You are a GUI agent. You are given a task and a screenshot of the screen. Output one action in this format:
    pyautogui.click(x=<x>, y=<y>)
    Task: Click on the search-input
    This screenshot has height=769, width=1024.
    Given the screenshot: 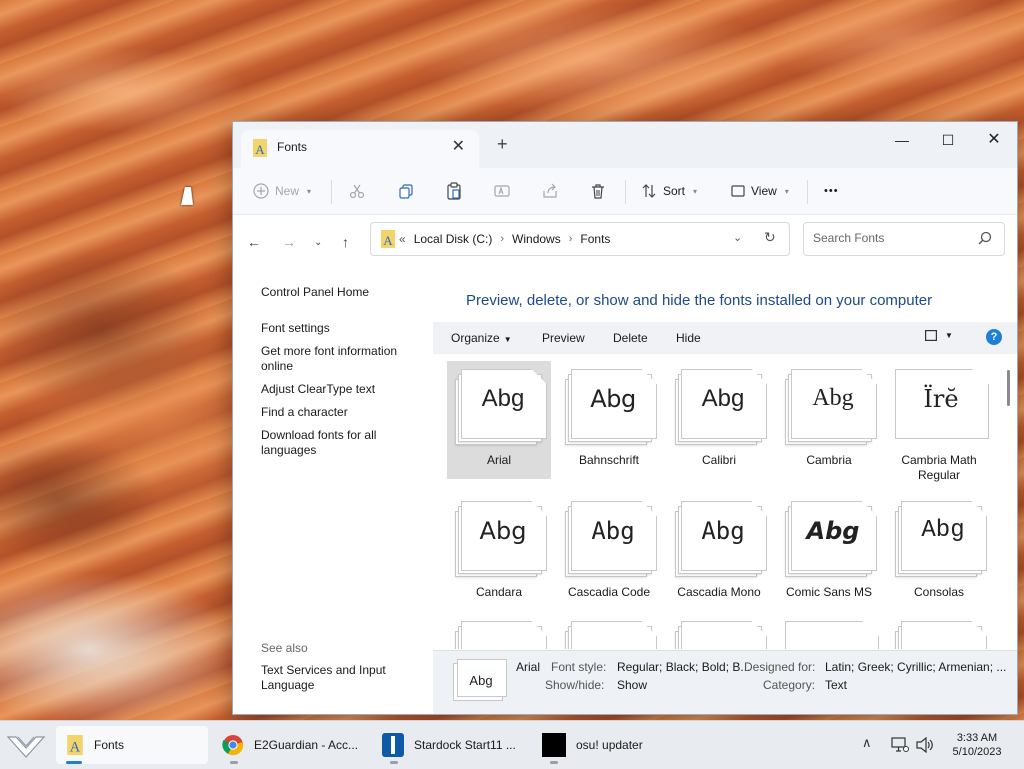 What is the action you would take?
    pyautogui.click(x=893, y=238)
    